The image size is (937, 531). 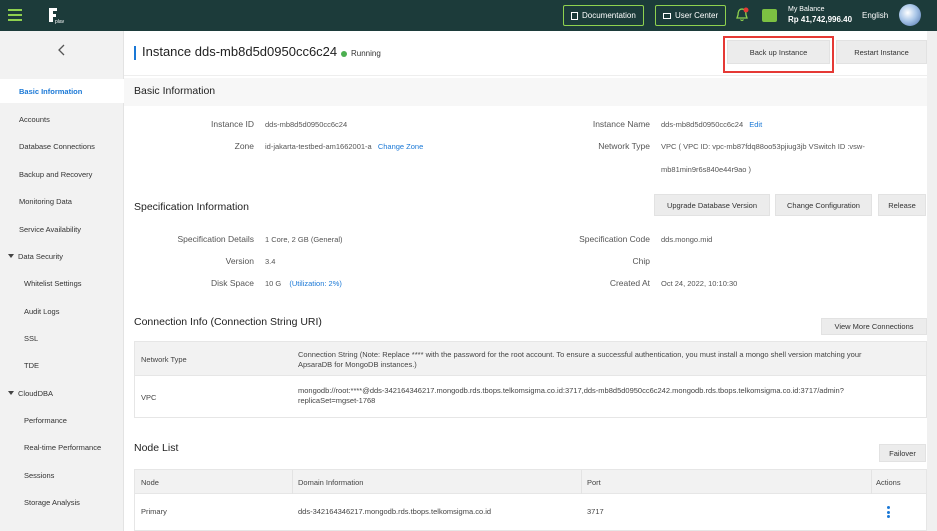 I want to click on sidebar-item-label: Real-time Performance, so click(x=63, y=447).